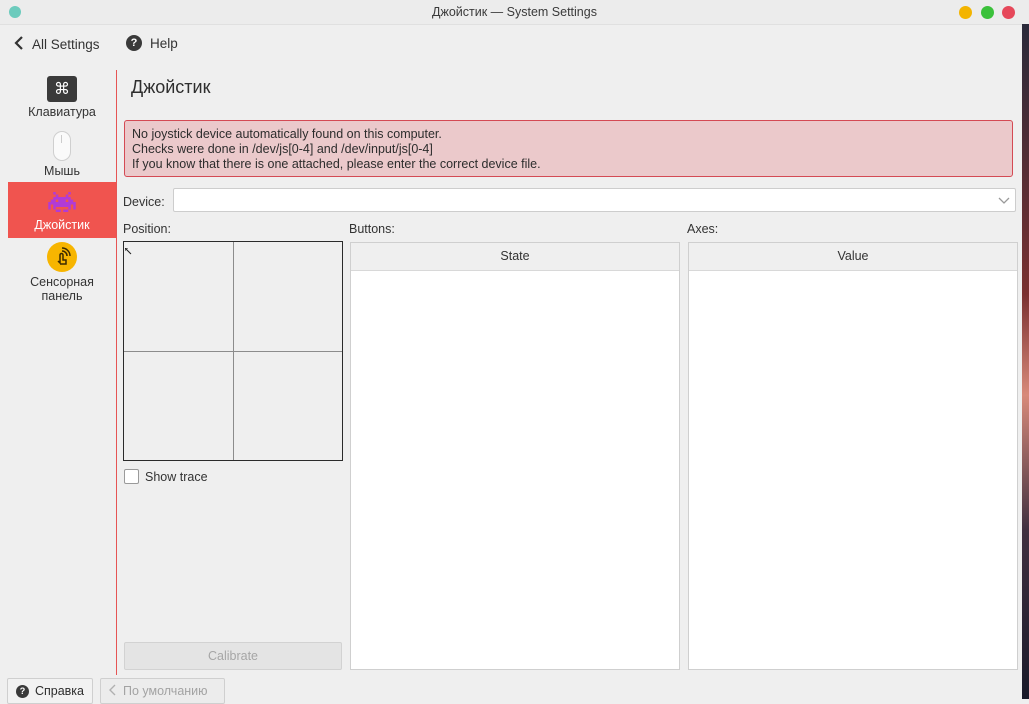  What do you see at coordinates (62, 296) in the screenshot?
I see `sidebar-item-label-line2: панель` at bounding box center [62, 296].